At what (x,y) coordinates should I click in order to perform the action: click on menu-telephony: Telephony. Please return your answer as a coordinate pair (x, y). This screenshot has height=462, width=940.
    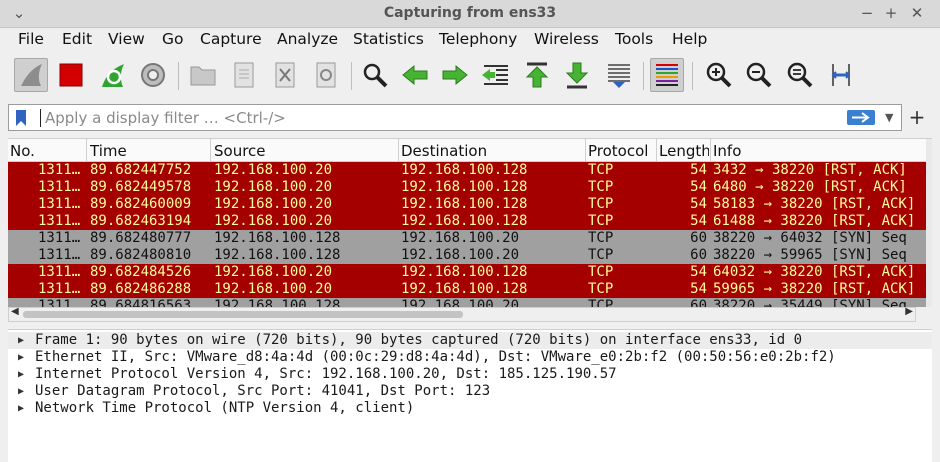
    Looking at the image, I should click on (478, 39).